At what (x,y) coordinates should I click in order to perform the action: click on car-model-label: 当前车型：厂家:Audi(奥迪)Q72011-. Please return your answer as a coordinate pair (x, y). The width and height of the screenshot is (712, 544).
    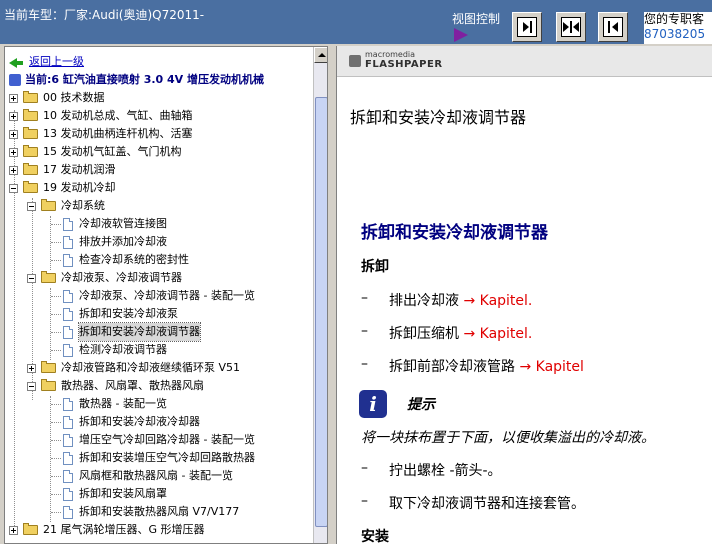
    Looking at the image, I should click on (104, 15).